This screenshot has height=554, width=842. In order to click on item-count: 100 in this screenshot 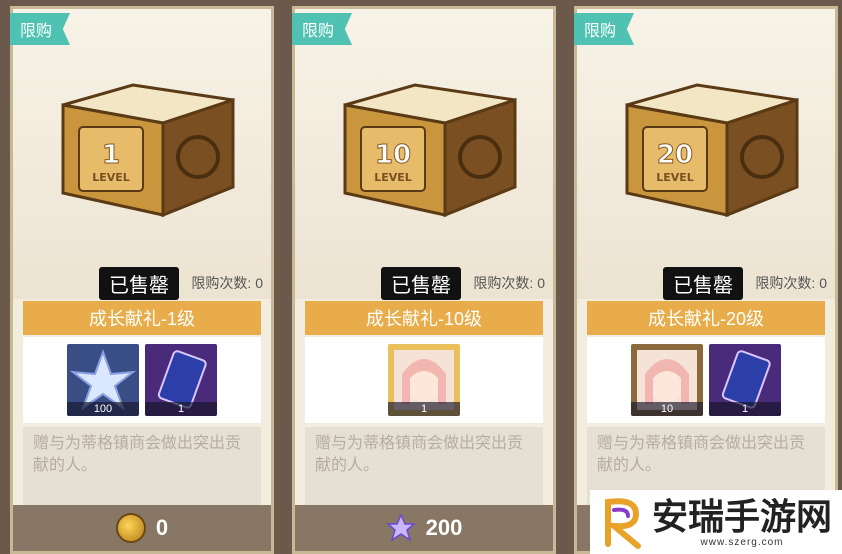, I will do `click(103, 409)`.